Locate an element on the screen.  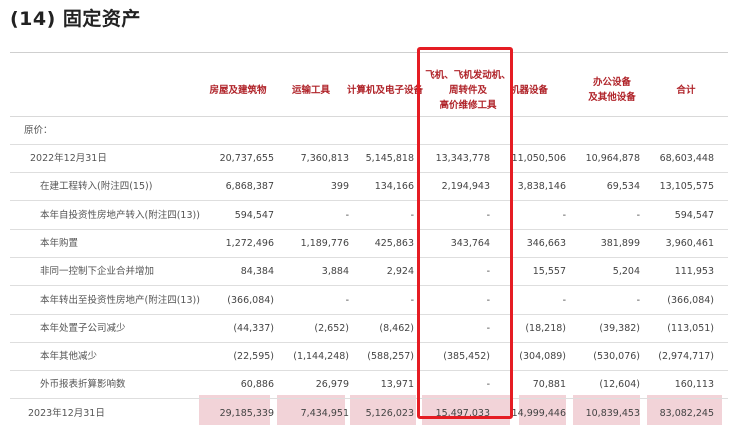
row-label: 2022年12月31日 is located at coordinates (68, 158).